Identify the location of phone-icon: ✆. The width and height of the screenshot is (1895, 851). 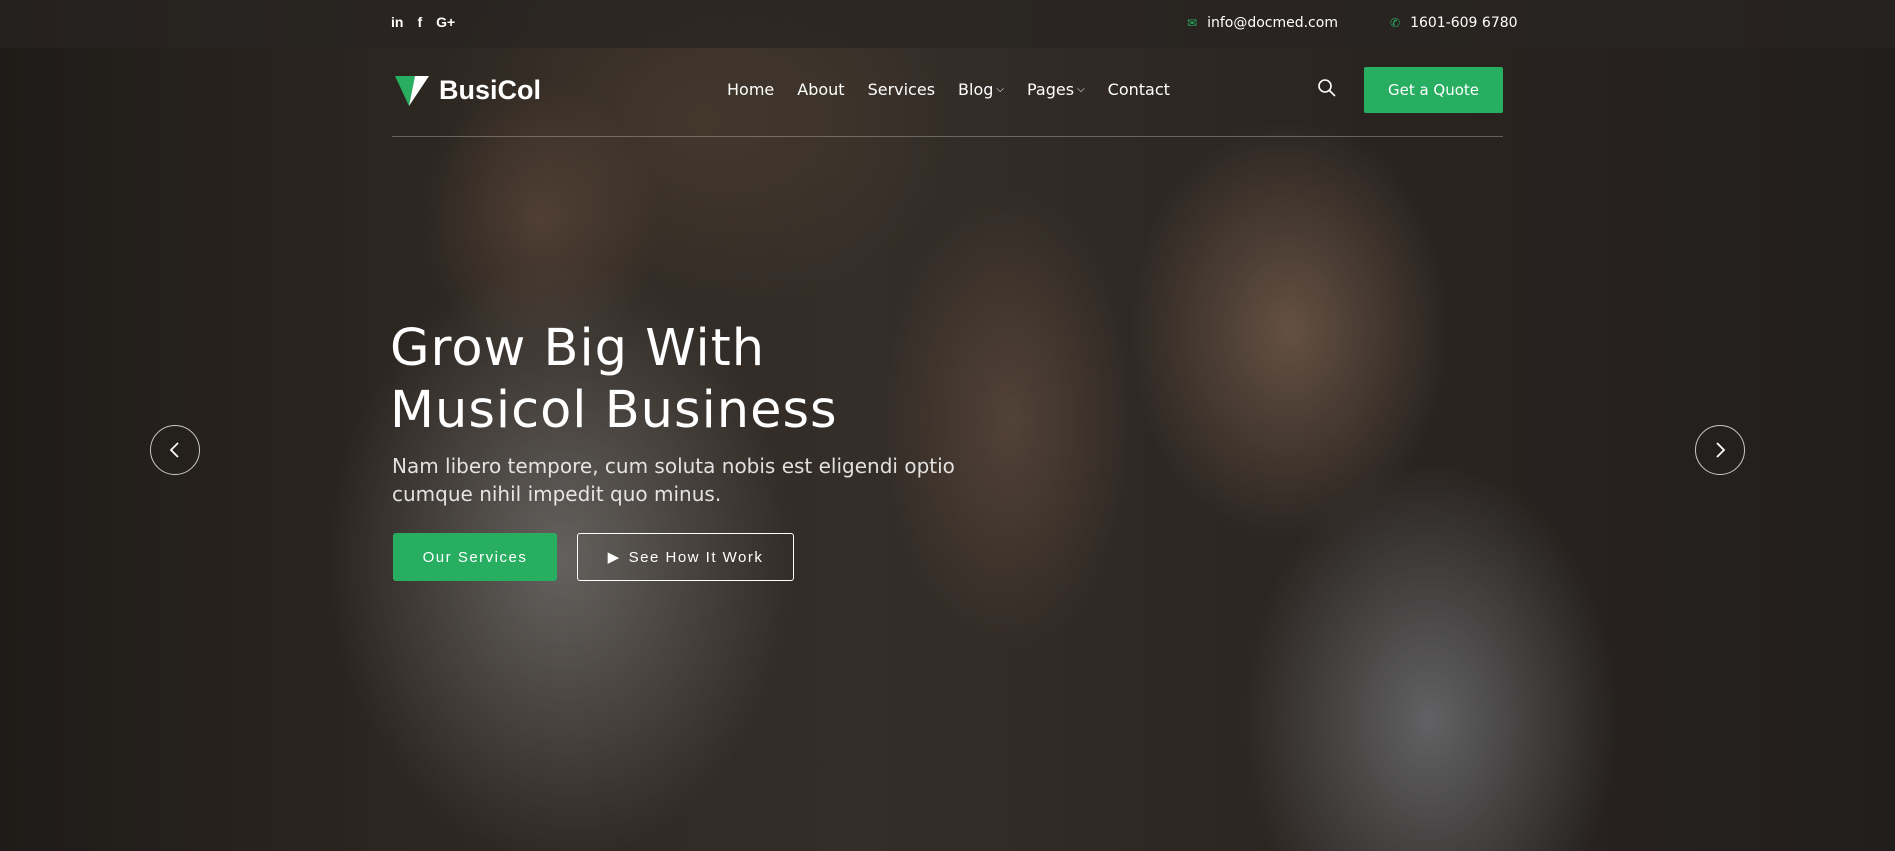
(1395, 23).